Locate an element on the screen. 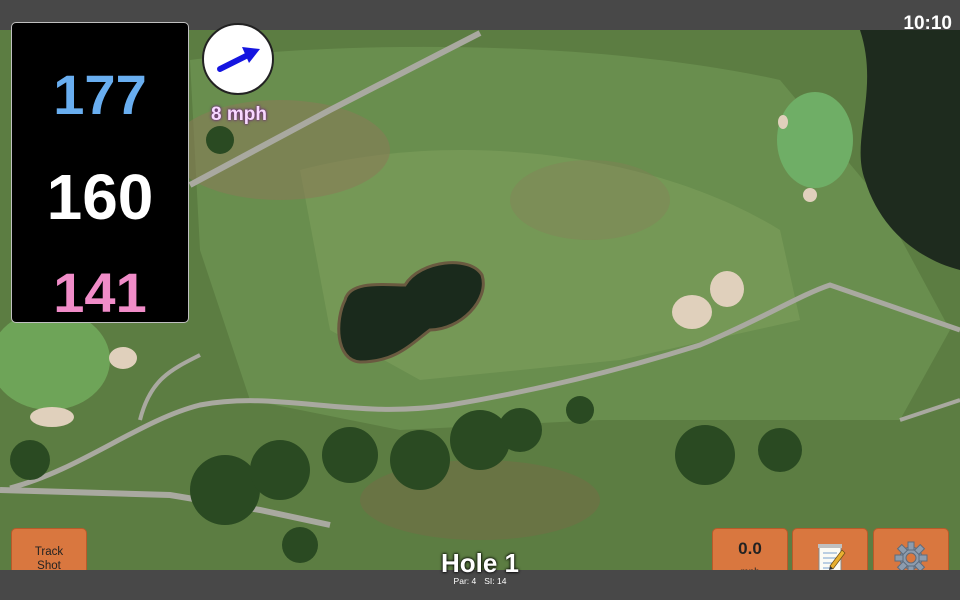  track-shot-label-line1: Track is located at coordinates (49, 552).